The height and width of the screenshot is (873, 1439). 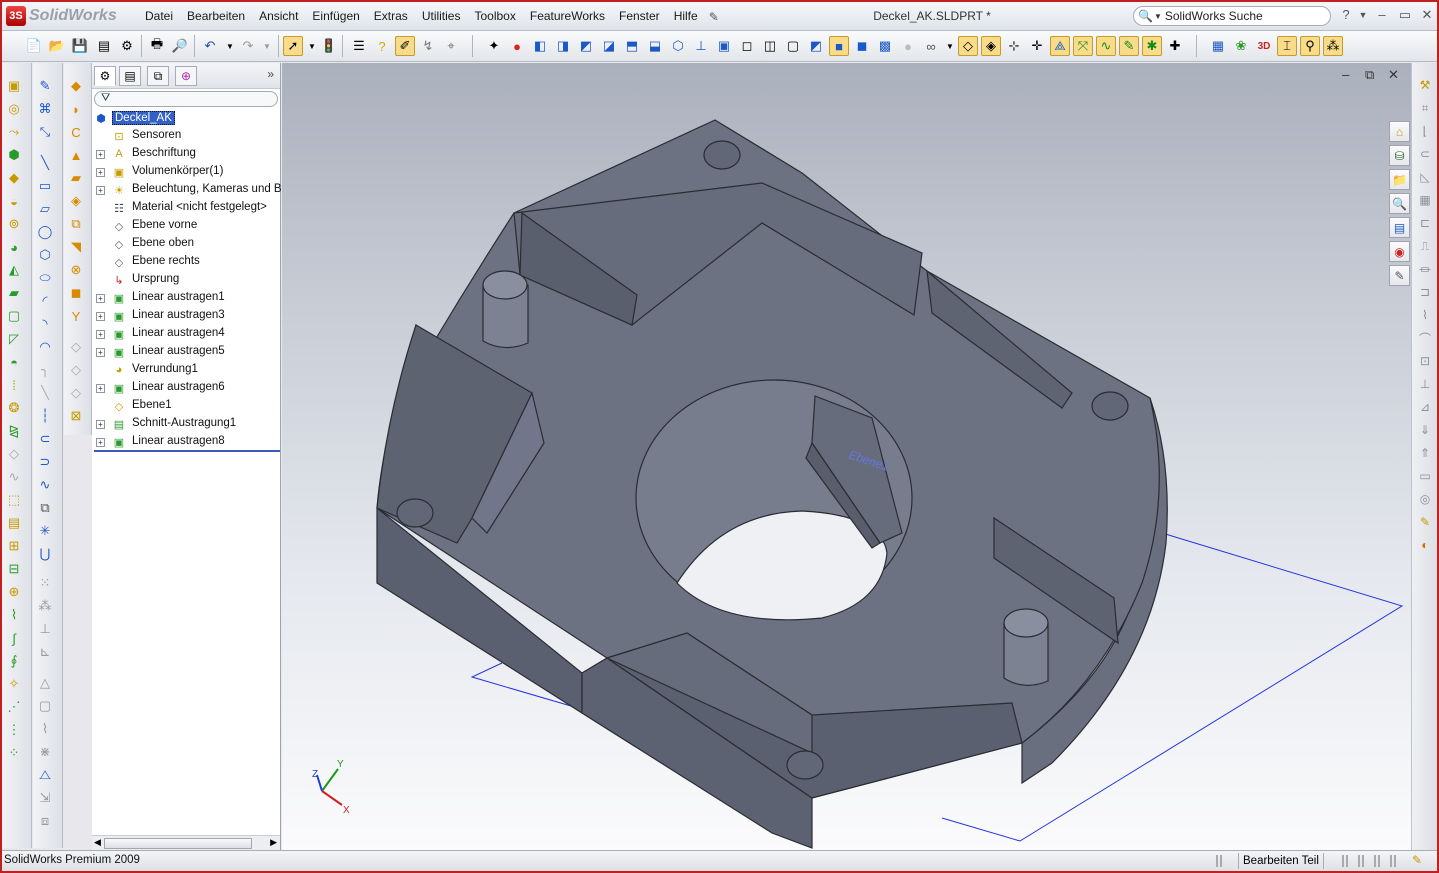 I want to click on view-sketches-icon: ✎, so click(x=1129, y=46).